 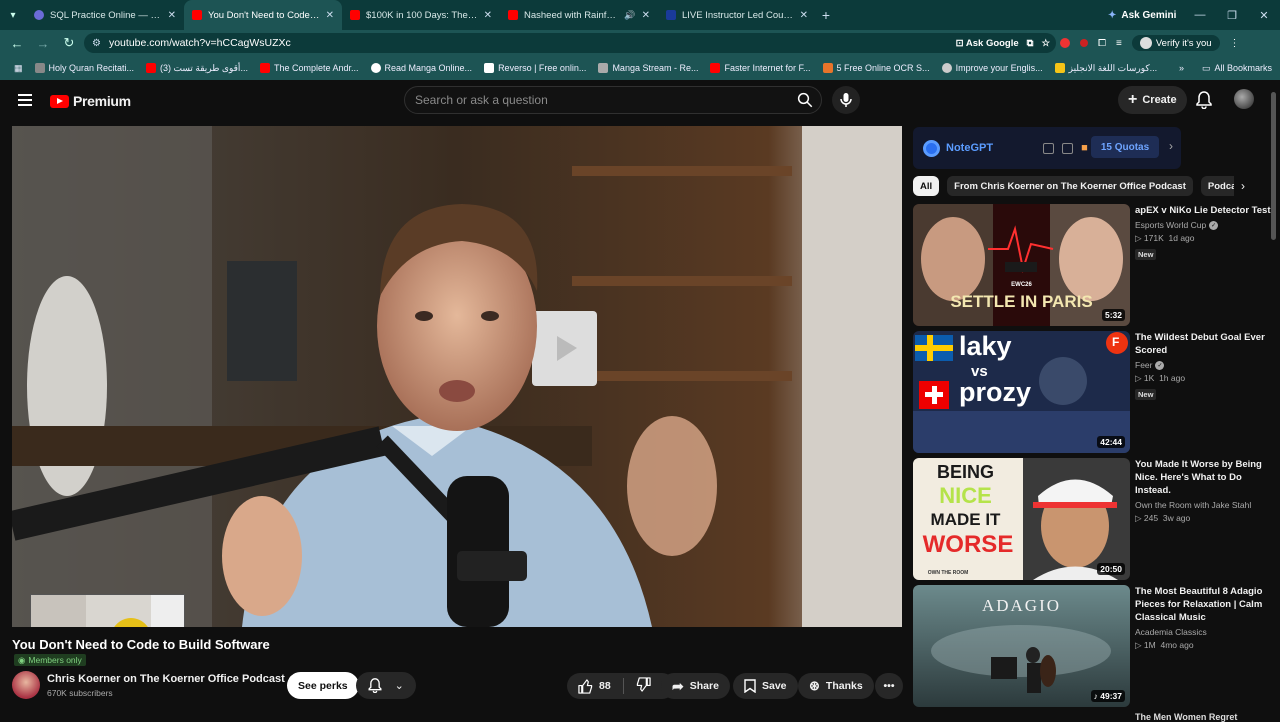 I want to click on gift-icon: ■, so click(x=1084, y=148).